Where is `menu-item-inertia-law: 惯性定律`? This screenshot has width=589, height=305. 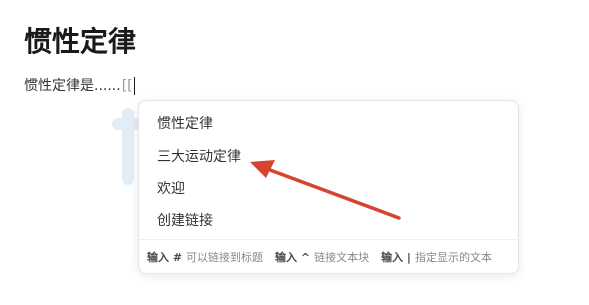 menu-item-inertia-law: 惯性定律 is located at coordinates (328, 124).